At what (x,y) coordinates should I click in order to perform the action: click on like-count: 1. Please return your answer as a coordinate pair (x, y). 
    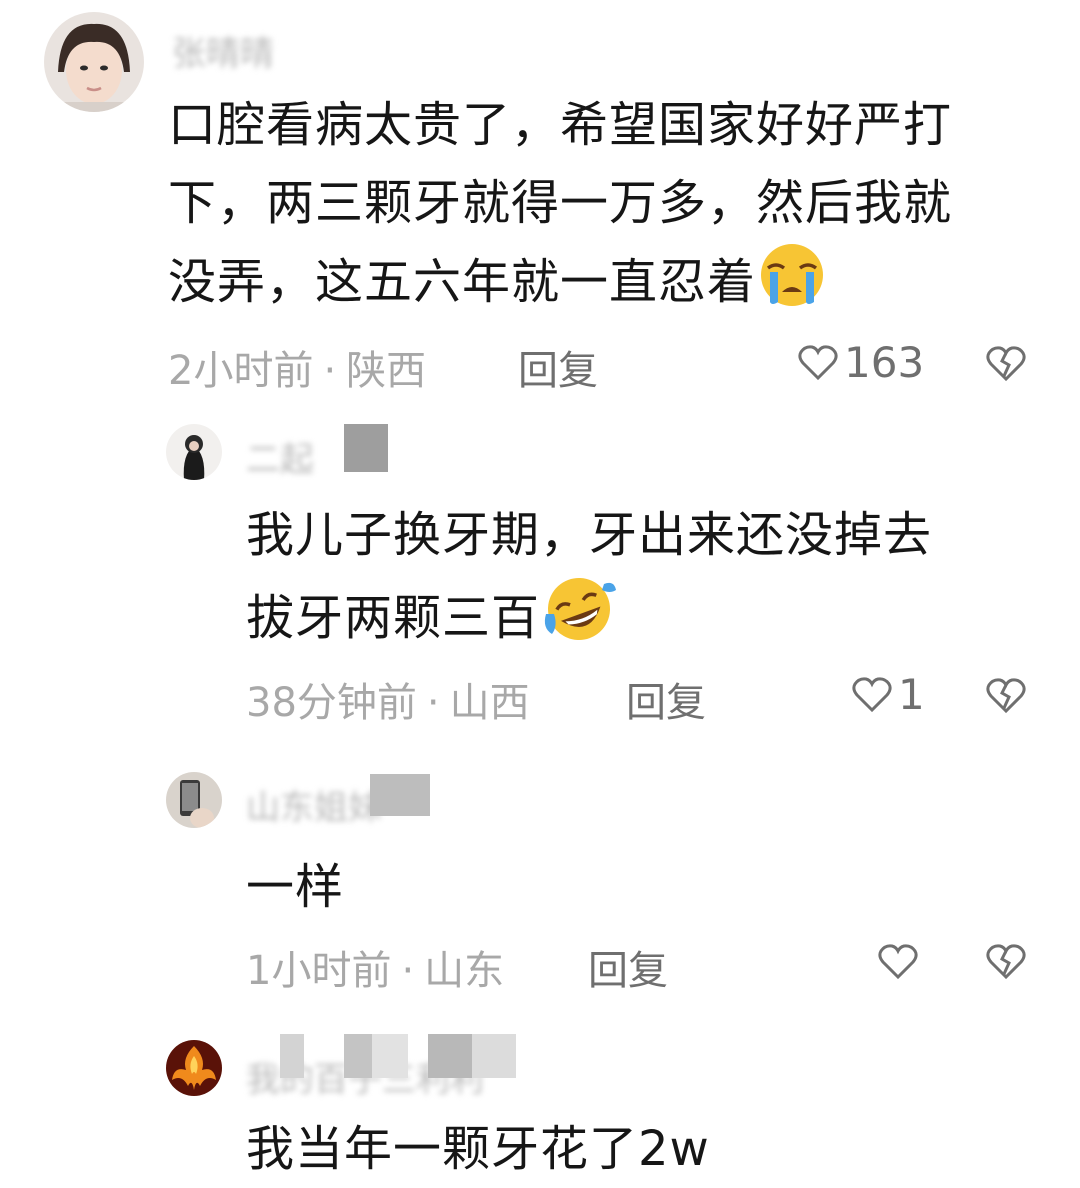
    Looking at the image, I should click on (911, 694).